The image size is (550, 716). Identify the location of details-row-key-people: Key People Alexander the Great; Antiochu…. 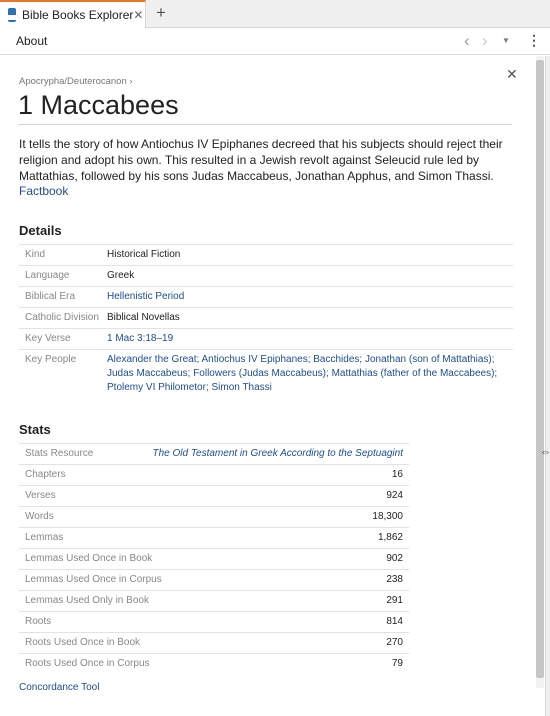
(266, 374).